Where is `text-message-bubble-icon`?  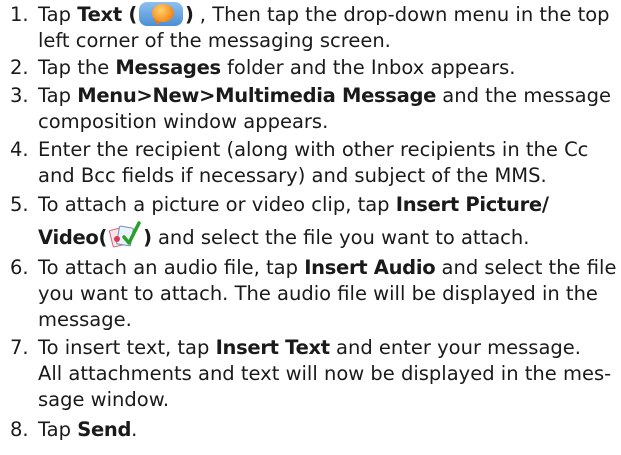
text-message-bubble-icon is located at coordinates (160, 14).